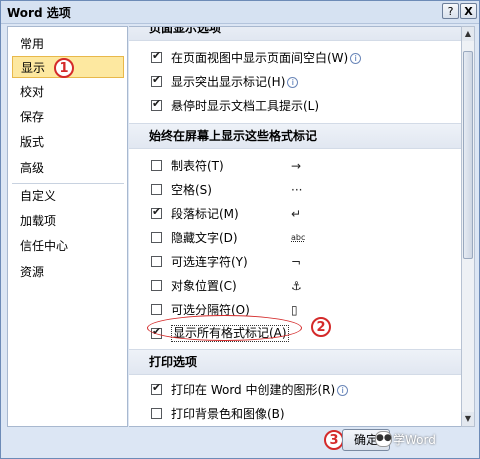 This screenshot has width=480, height=459. I want to click on sidebar-item-resources: 资源, so click(68, 272).